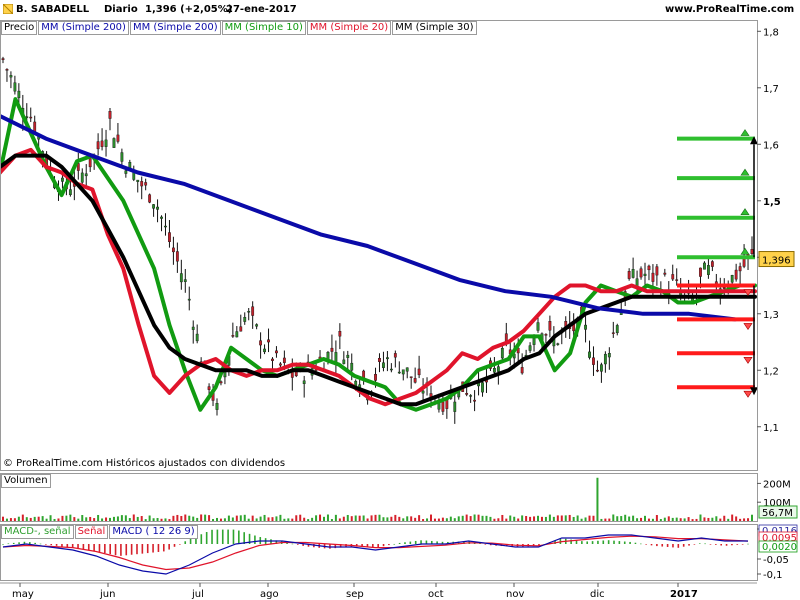  Describe the element at coordinates (269, 594) in the screenshot. I see `time-tick-label: ago` at that location.